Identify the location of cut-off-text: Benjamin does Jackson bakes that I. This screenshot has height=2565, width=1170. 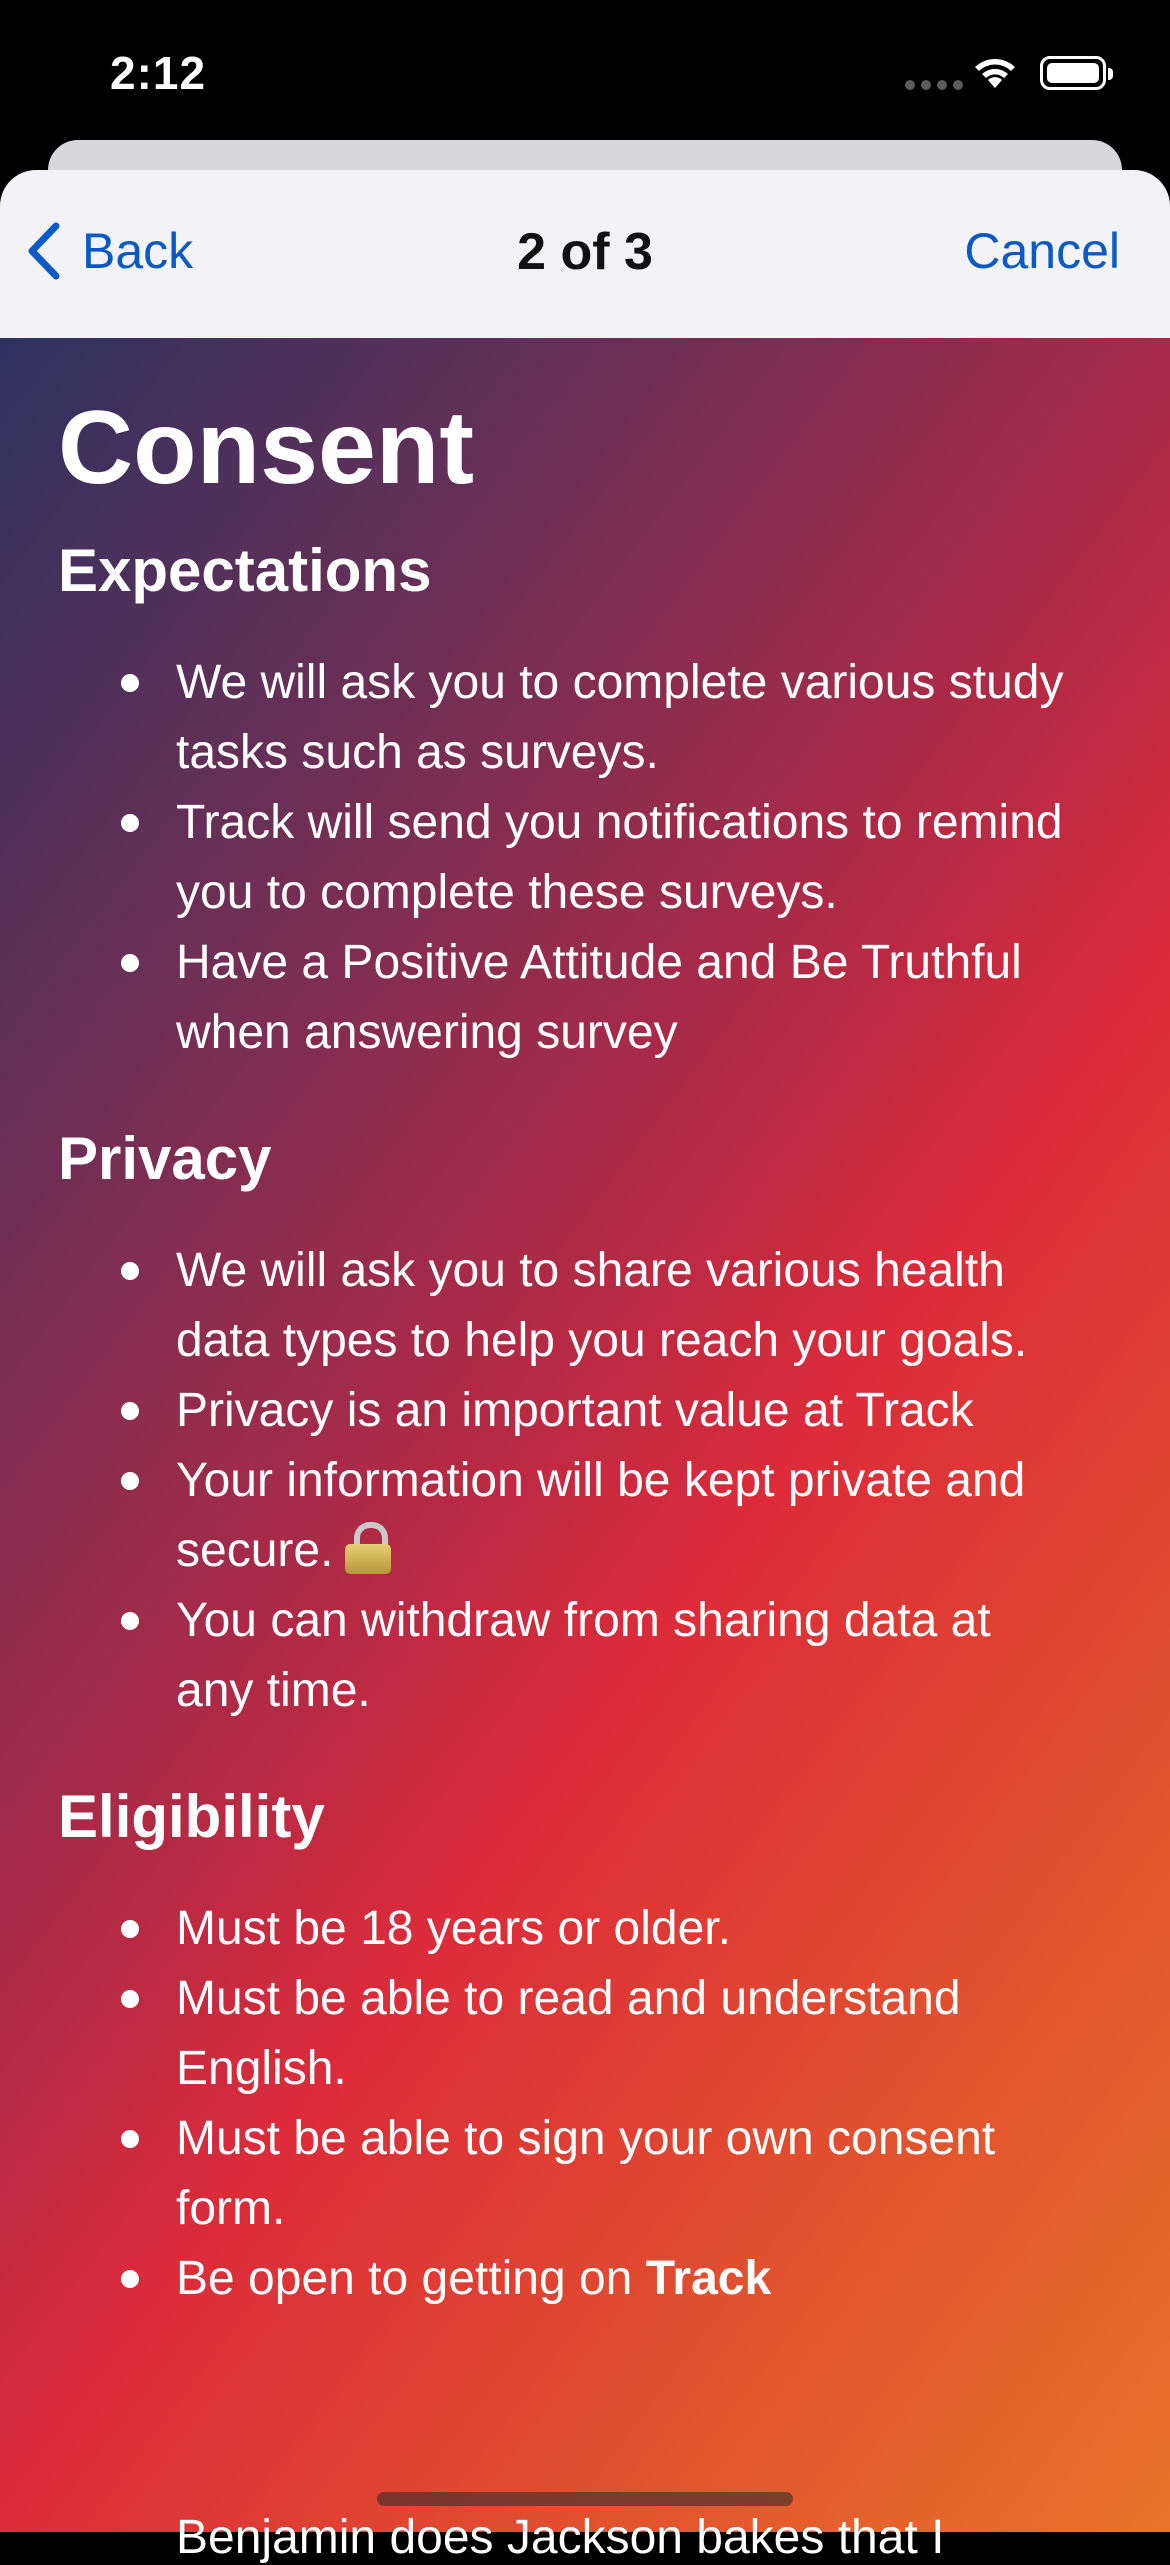
(560, 2537).